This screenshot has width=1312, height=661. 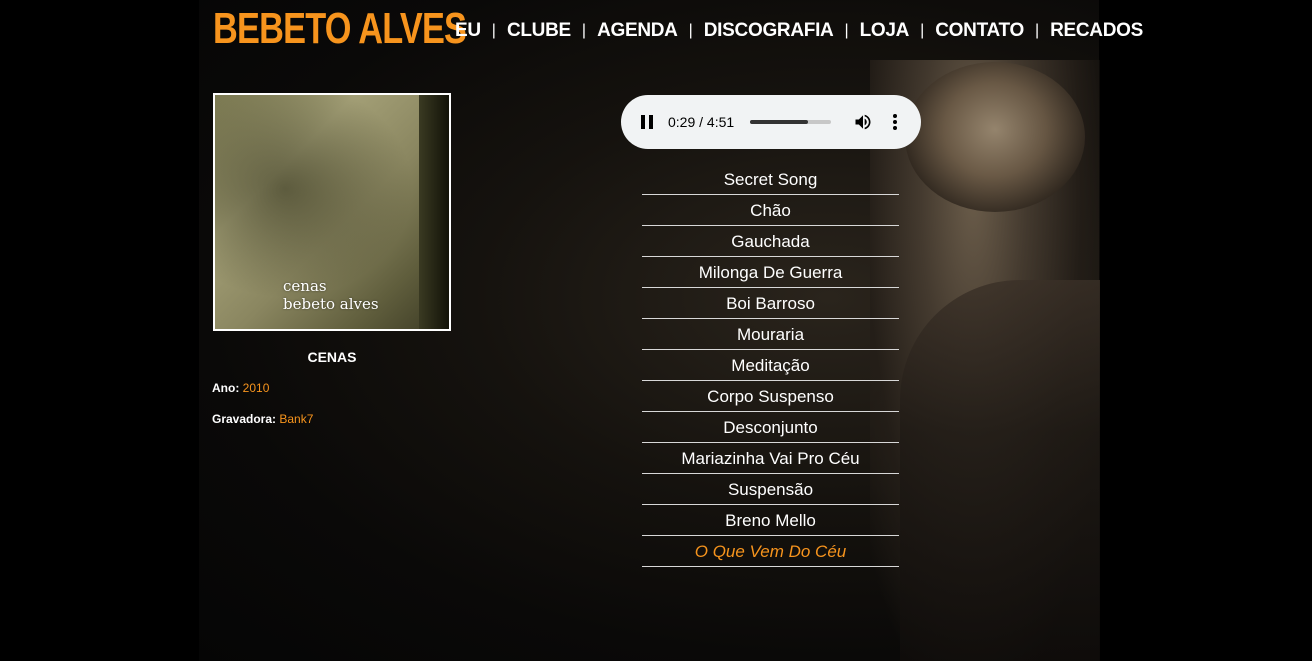 What do you see at coordinates (779, 122) in the screenshot?
I see `player-progress-fill` at bounding box center [779, 122].